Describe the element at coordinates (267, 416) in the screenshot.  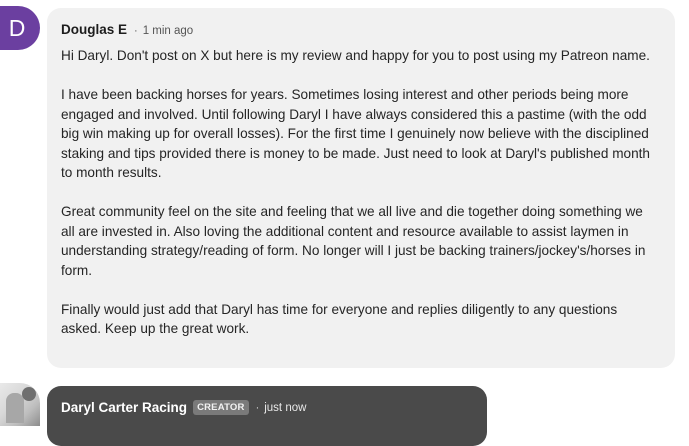
I see `reply-bubble: Daryl Carter Racing CREATOR · just now` at that location.